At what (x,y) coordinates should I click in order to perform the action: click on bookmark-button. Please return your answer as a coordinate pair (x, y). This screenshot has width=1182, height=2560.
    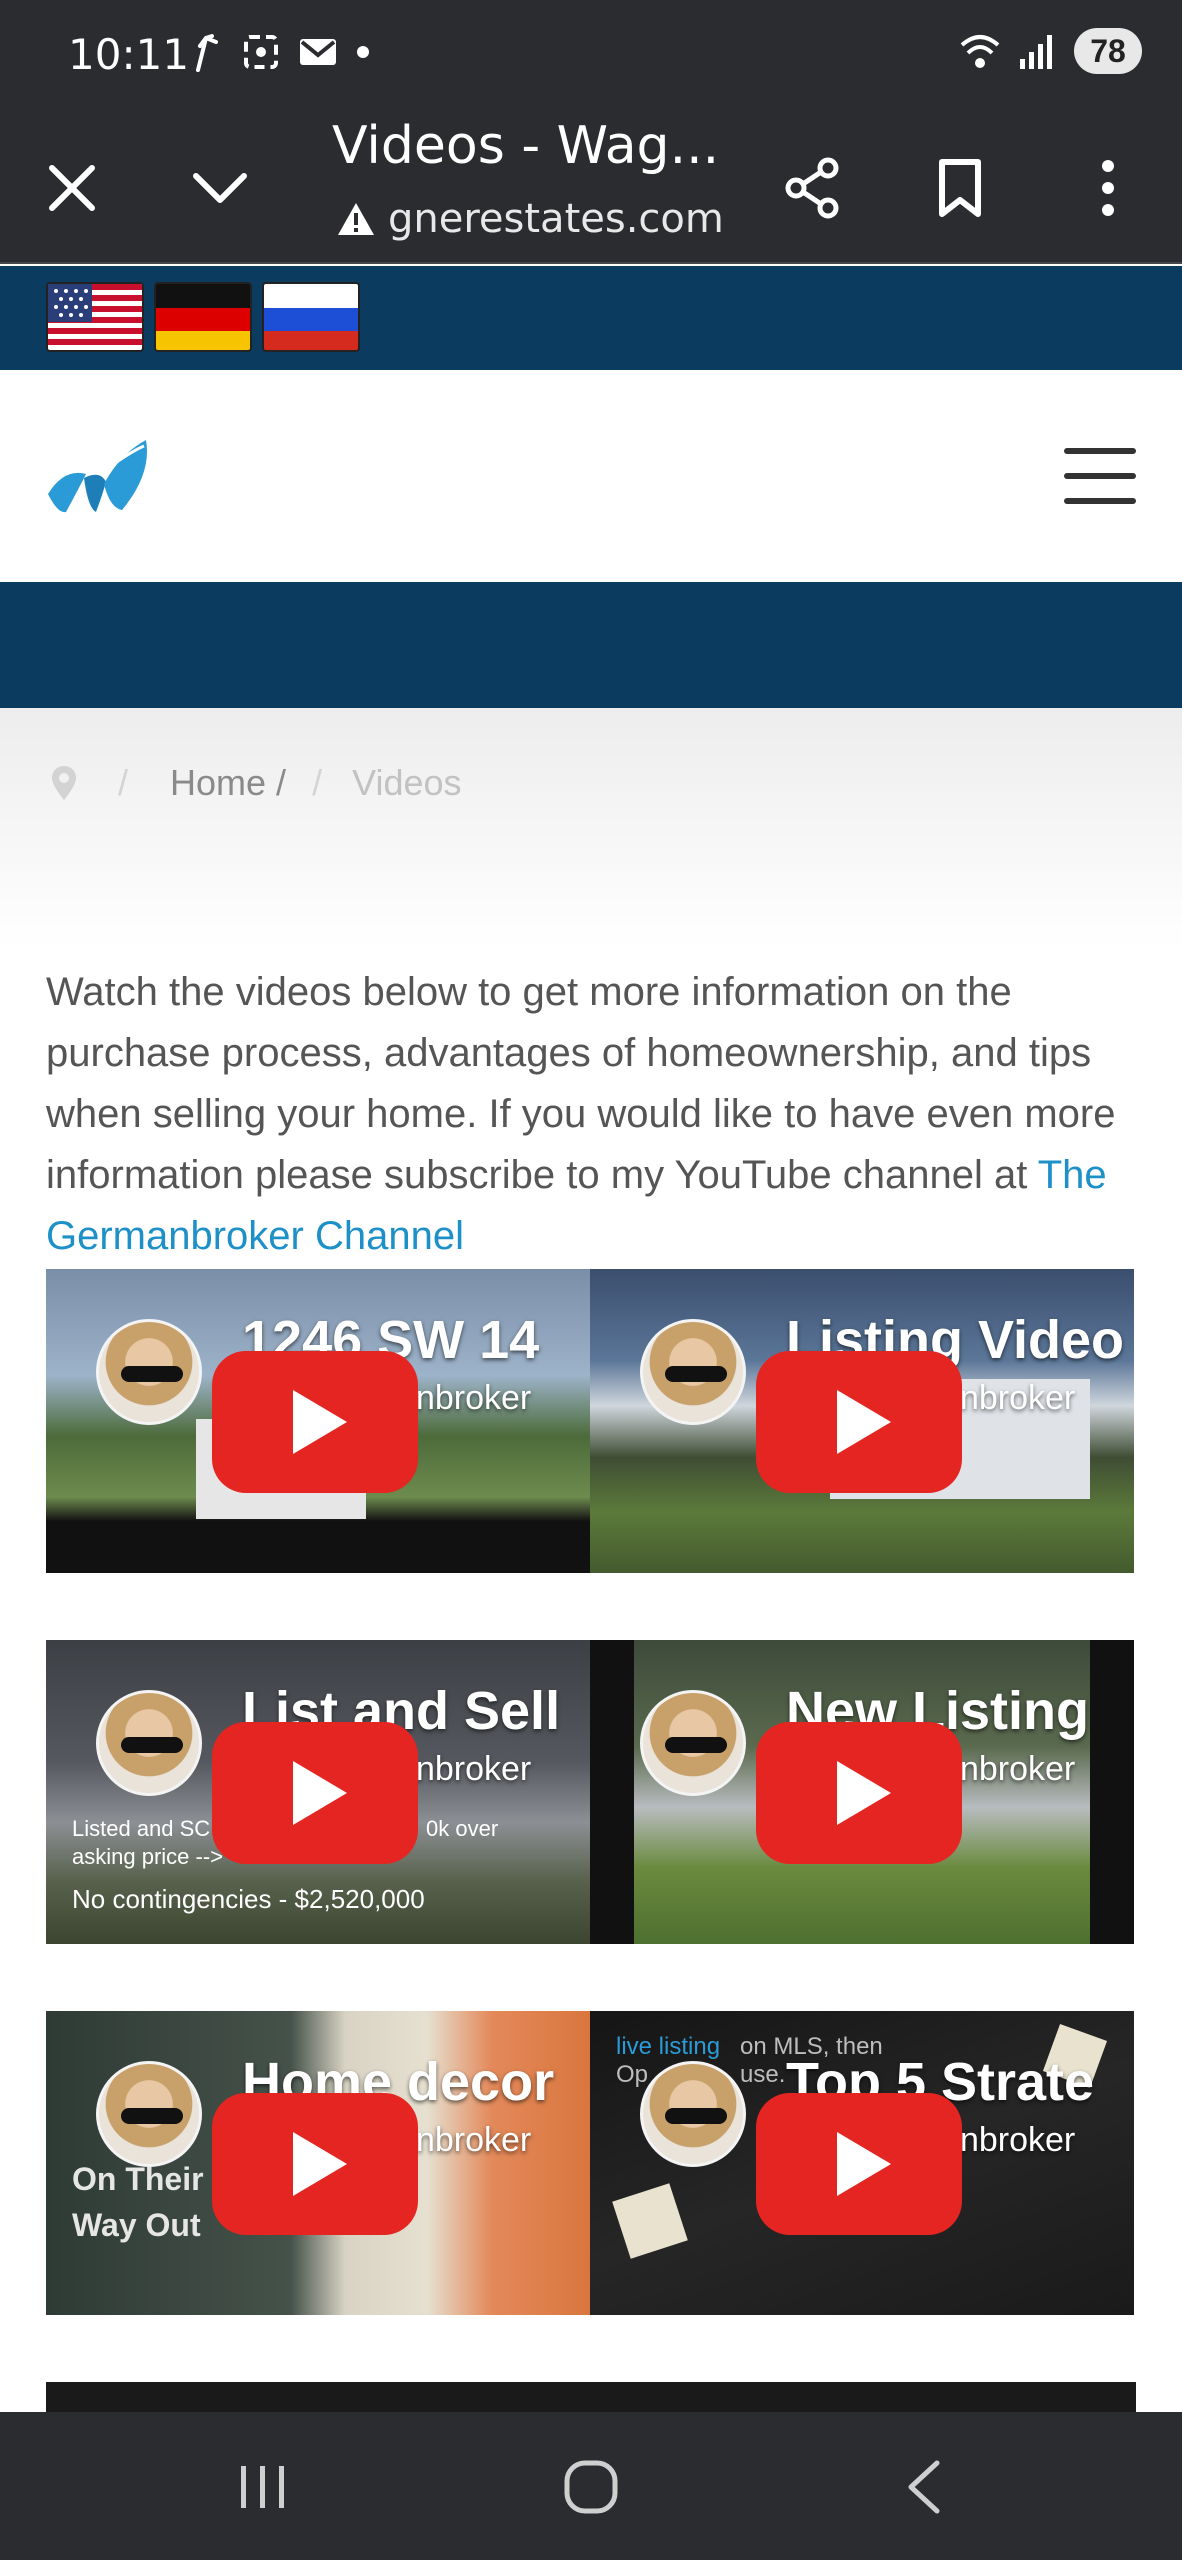
    Looking at the image, I should click on (960, 188).